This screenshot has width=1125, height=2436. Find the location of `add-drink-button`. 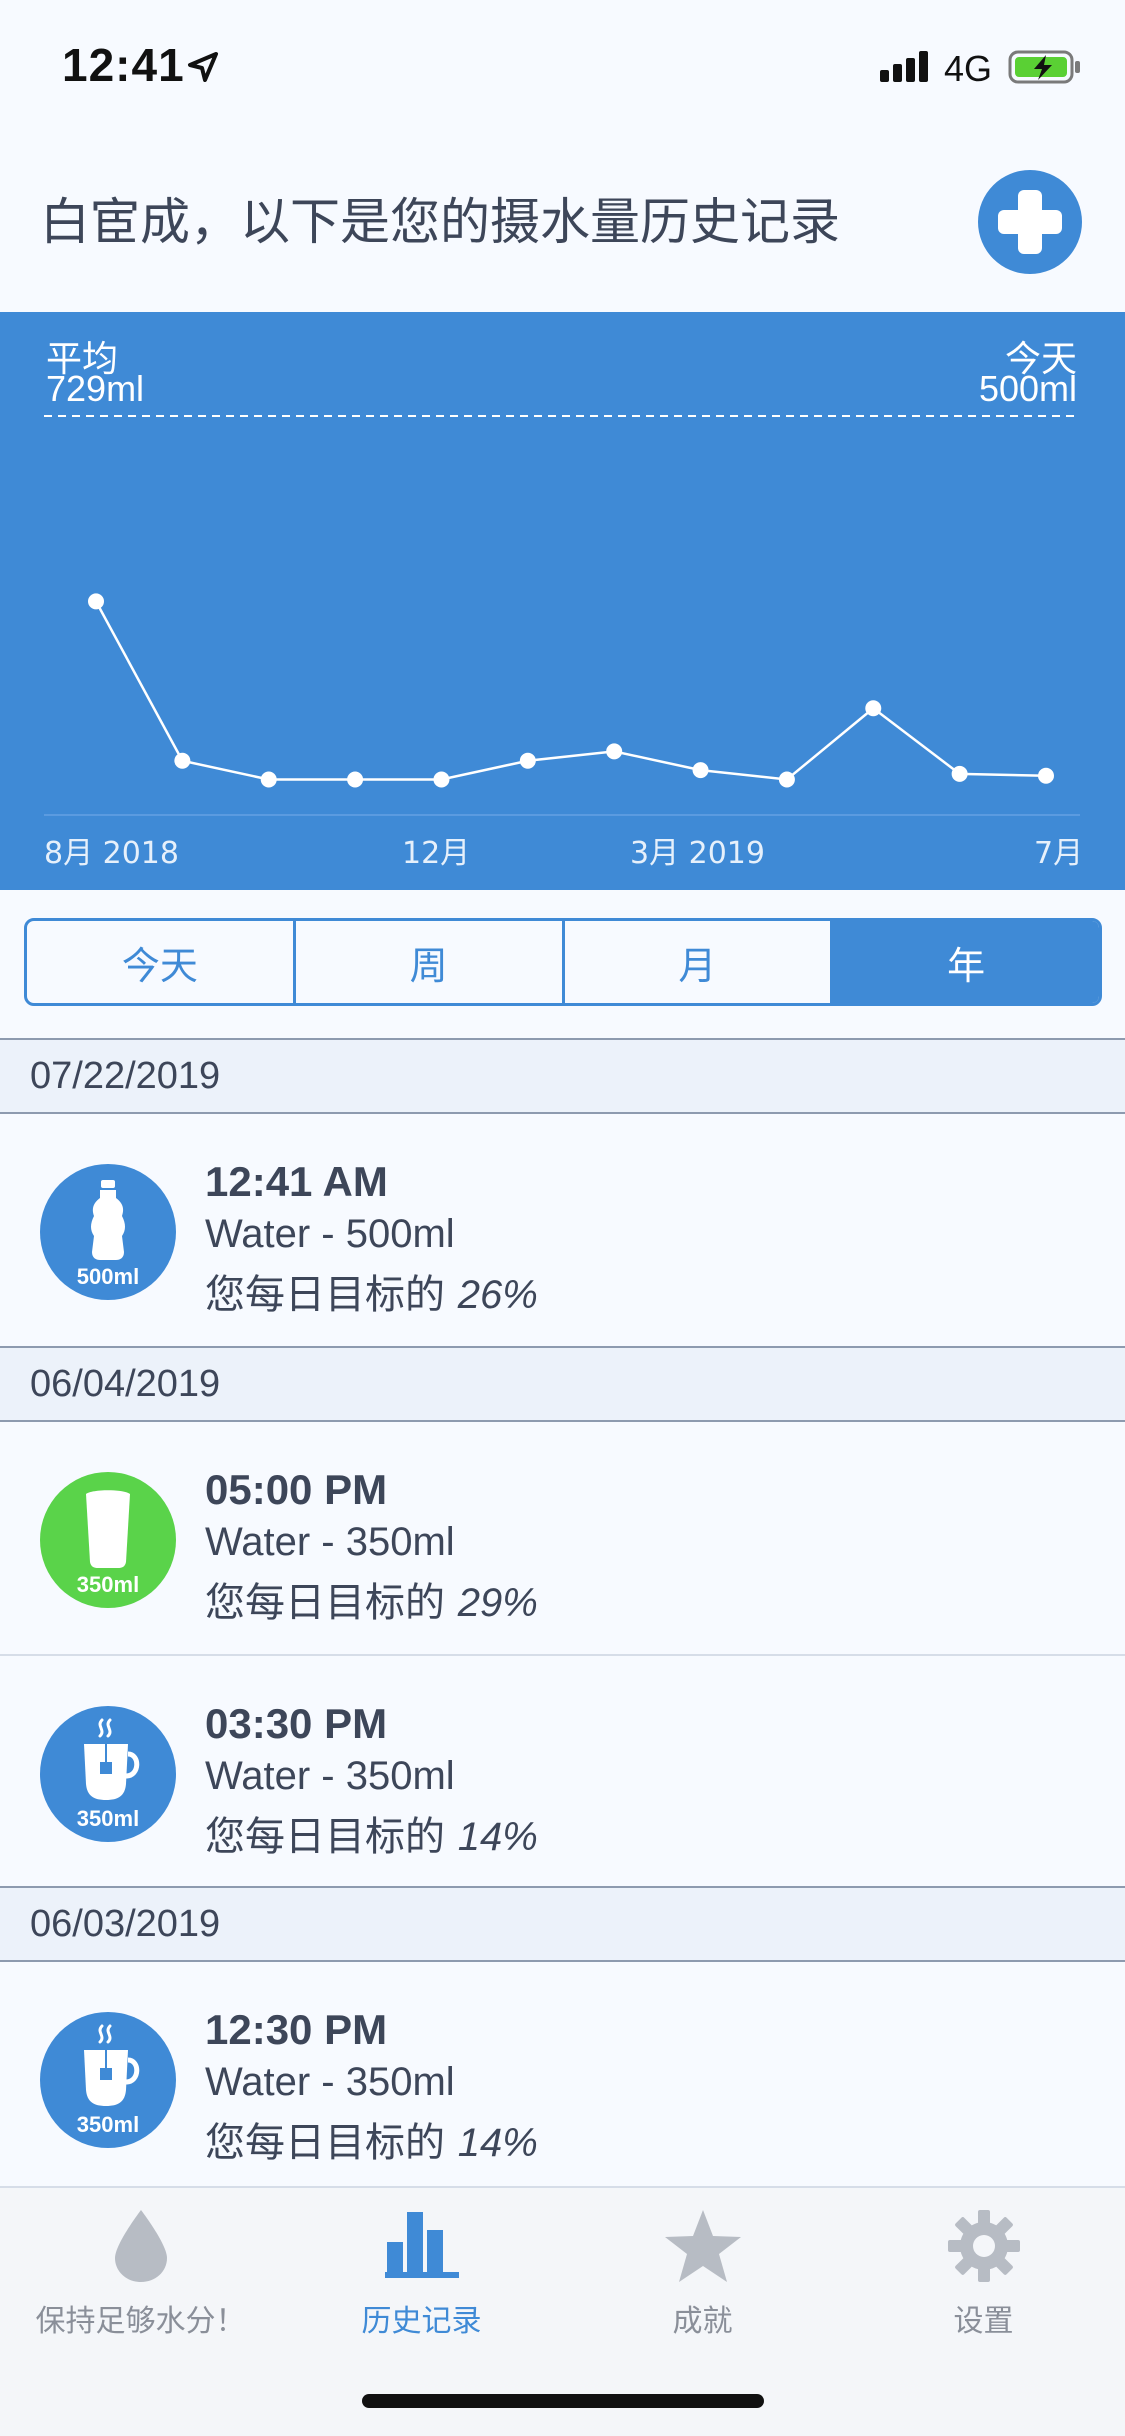

add-drink-button is located at coordinates (1030, 222).